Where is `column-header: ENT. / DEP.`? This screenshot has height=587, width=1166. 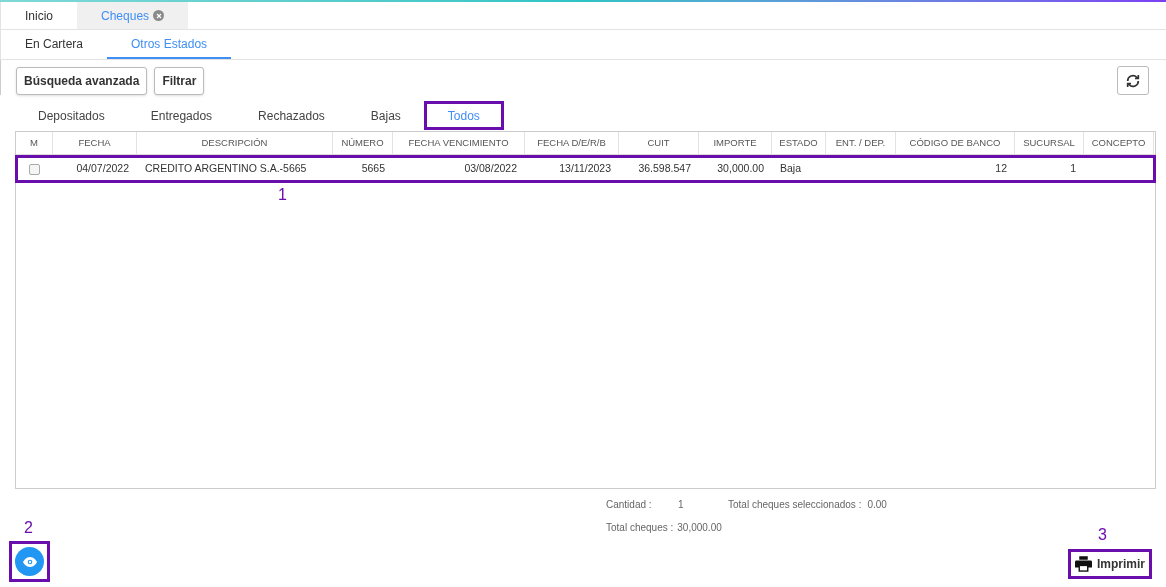
column-header: ENT. / DEP. is located at coordinates (860, 142).